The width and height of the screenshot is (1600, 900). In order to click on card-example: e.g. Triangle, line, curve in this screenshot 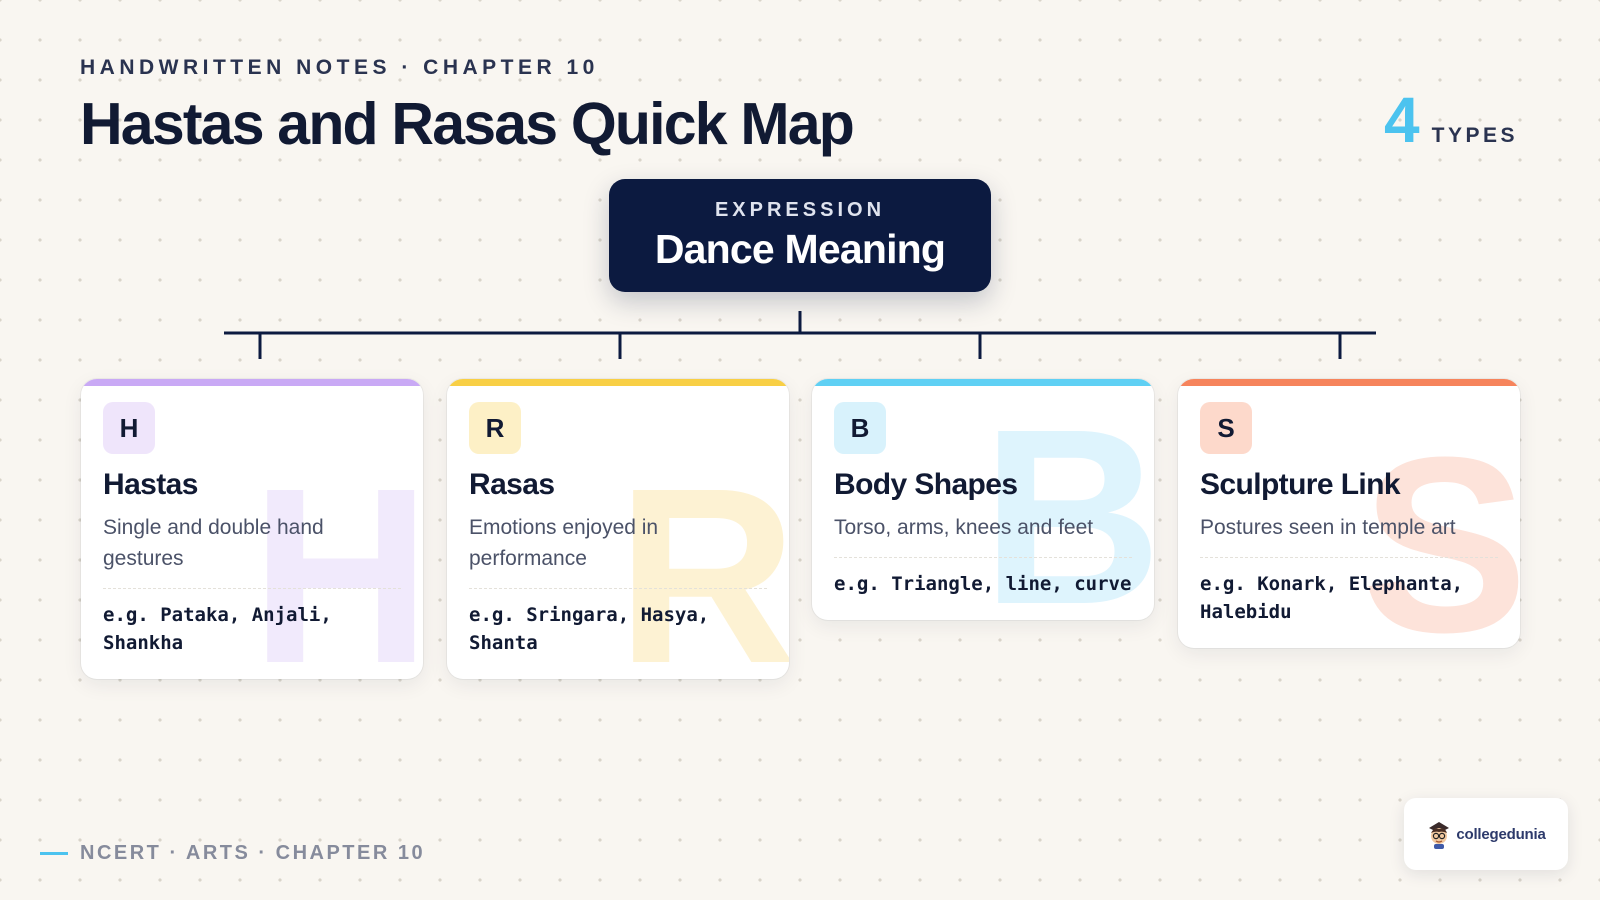, I will do `click(983, 584)`.